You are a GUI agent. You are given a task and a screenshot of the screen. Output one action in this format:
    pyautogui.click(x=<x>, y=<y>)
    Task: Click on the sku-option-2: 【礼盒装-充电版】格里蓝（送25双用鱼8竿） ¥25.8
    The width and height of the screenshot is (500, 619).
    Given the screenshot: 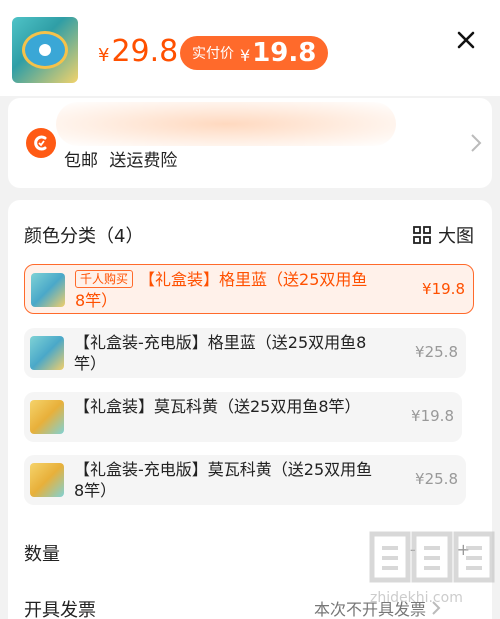 What is the action you would take?
    pyautogui.click(x=245, y=353)
    